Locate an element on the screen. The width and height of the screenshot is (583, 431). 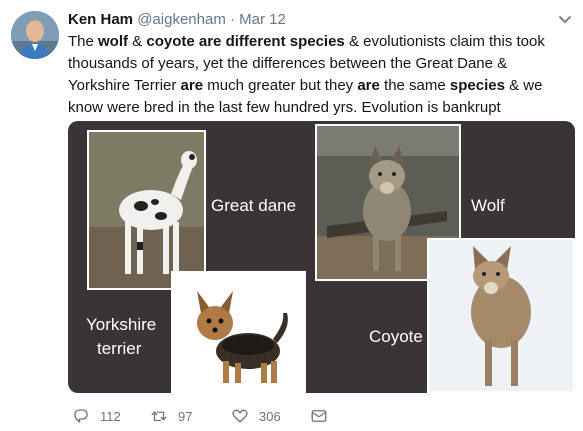
text-segment: species is located at coordinates (477, 85).